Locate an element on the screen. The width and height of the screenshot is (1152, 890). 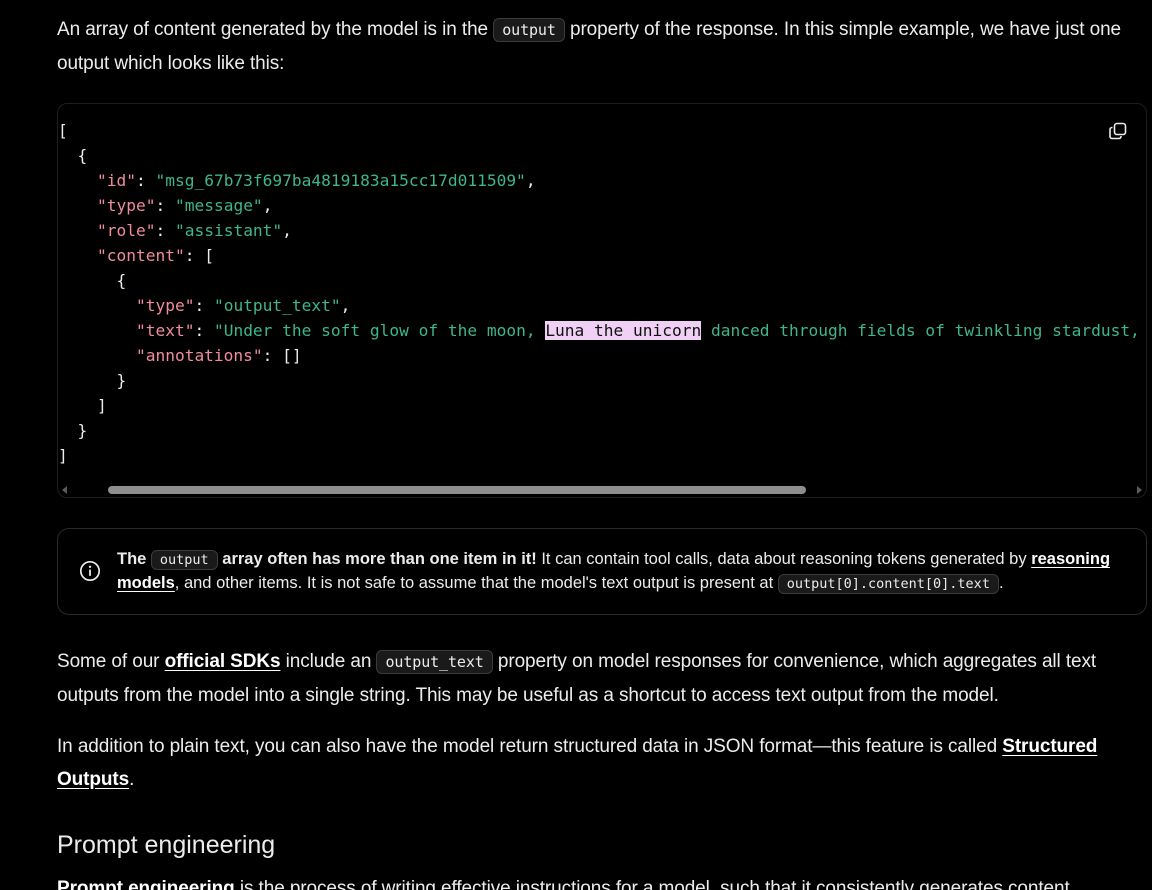
inline-code-output-text: output_text is located at coordinates (434, 662).